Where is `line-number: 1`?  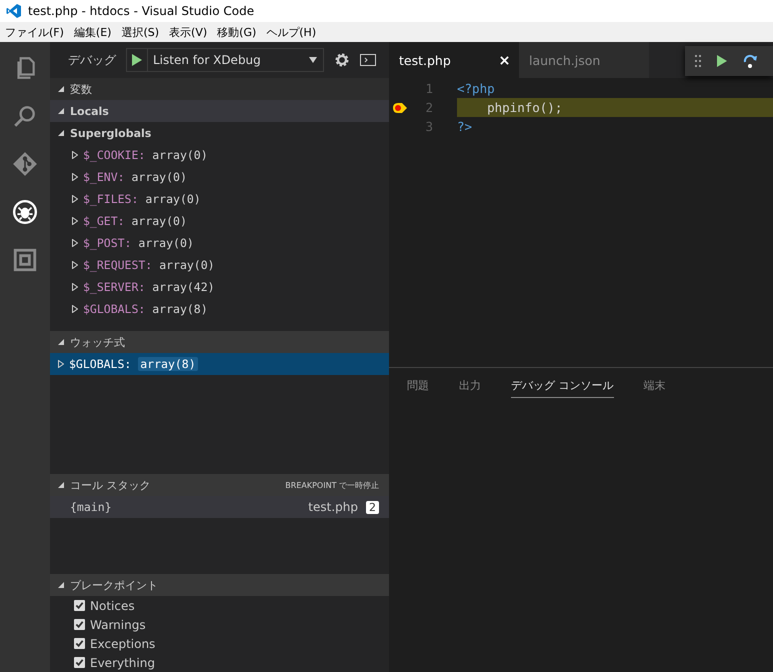
line-number: 1 is located at coordinates (428, 88).